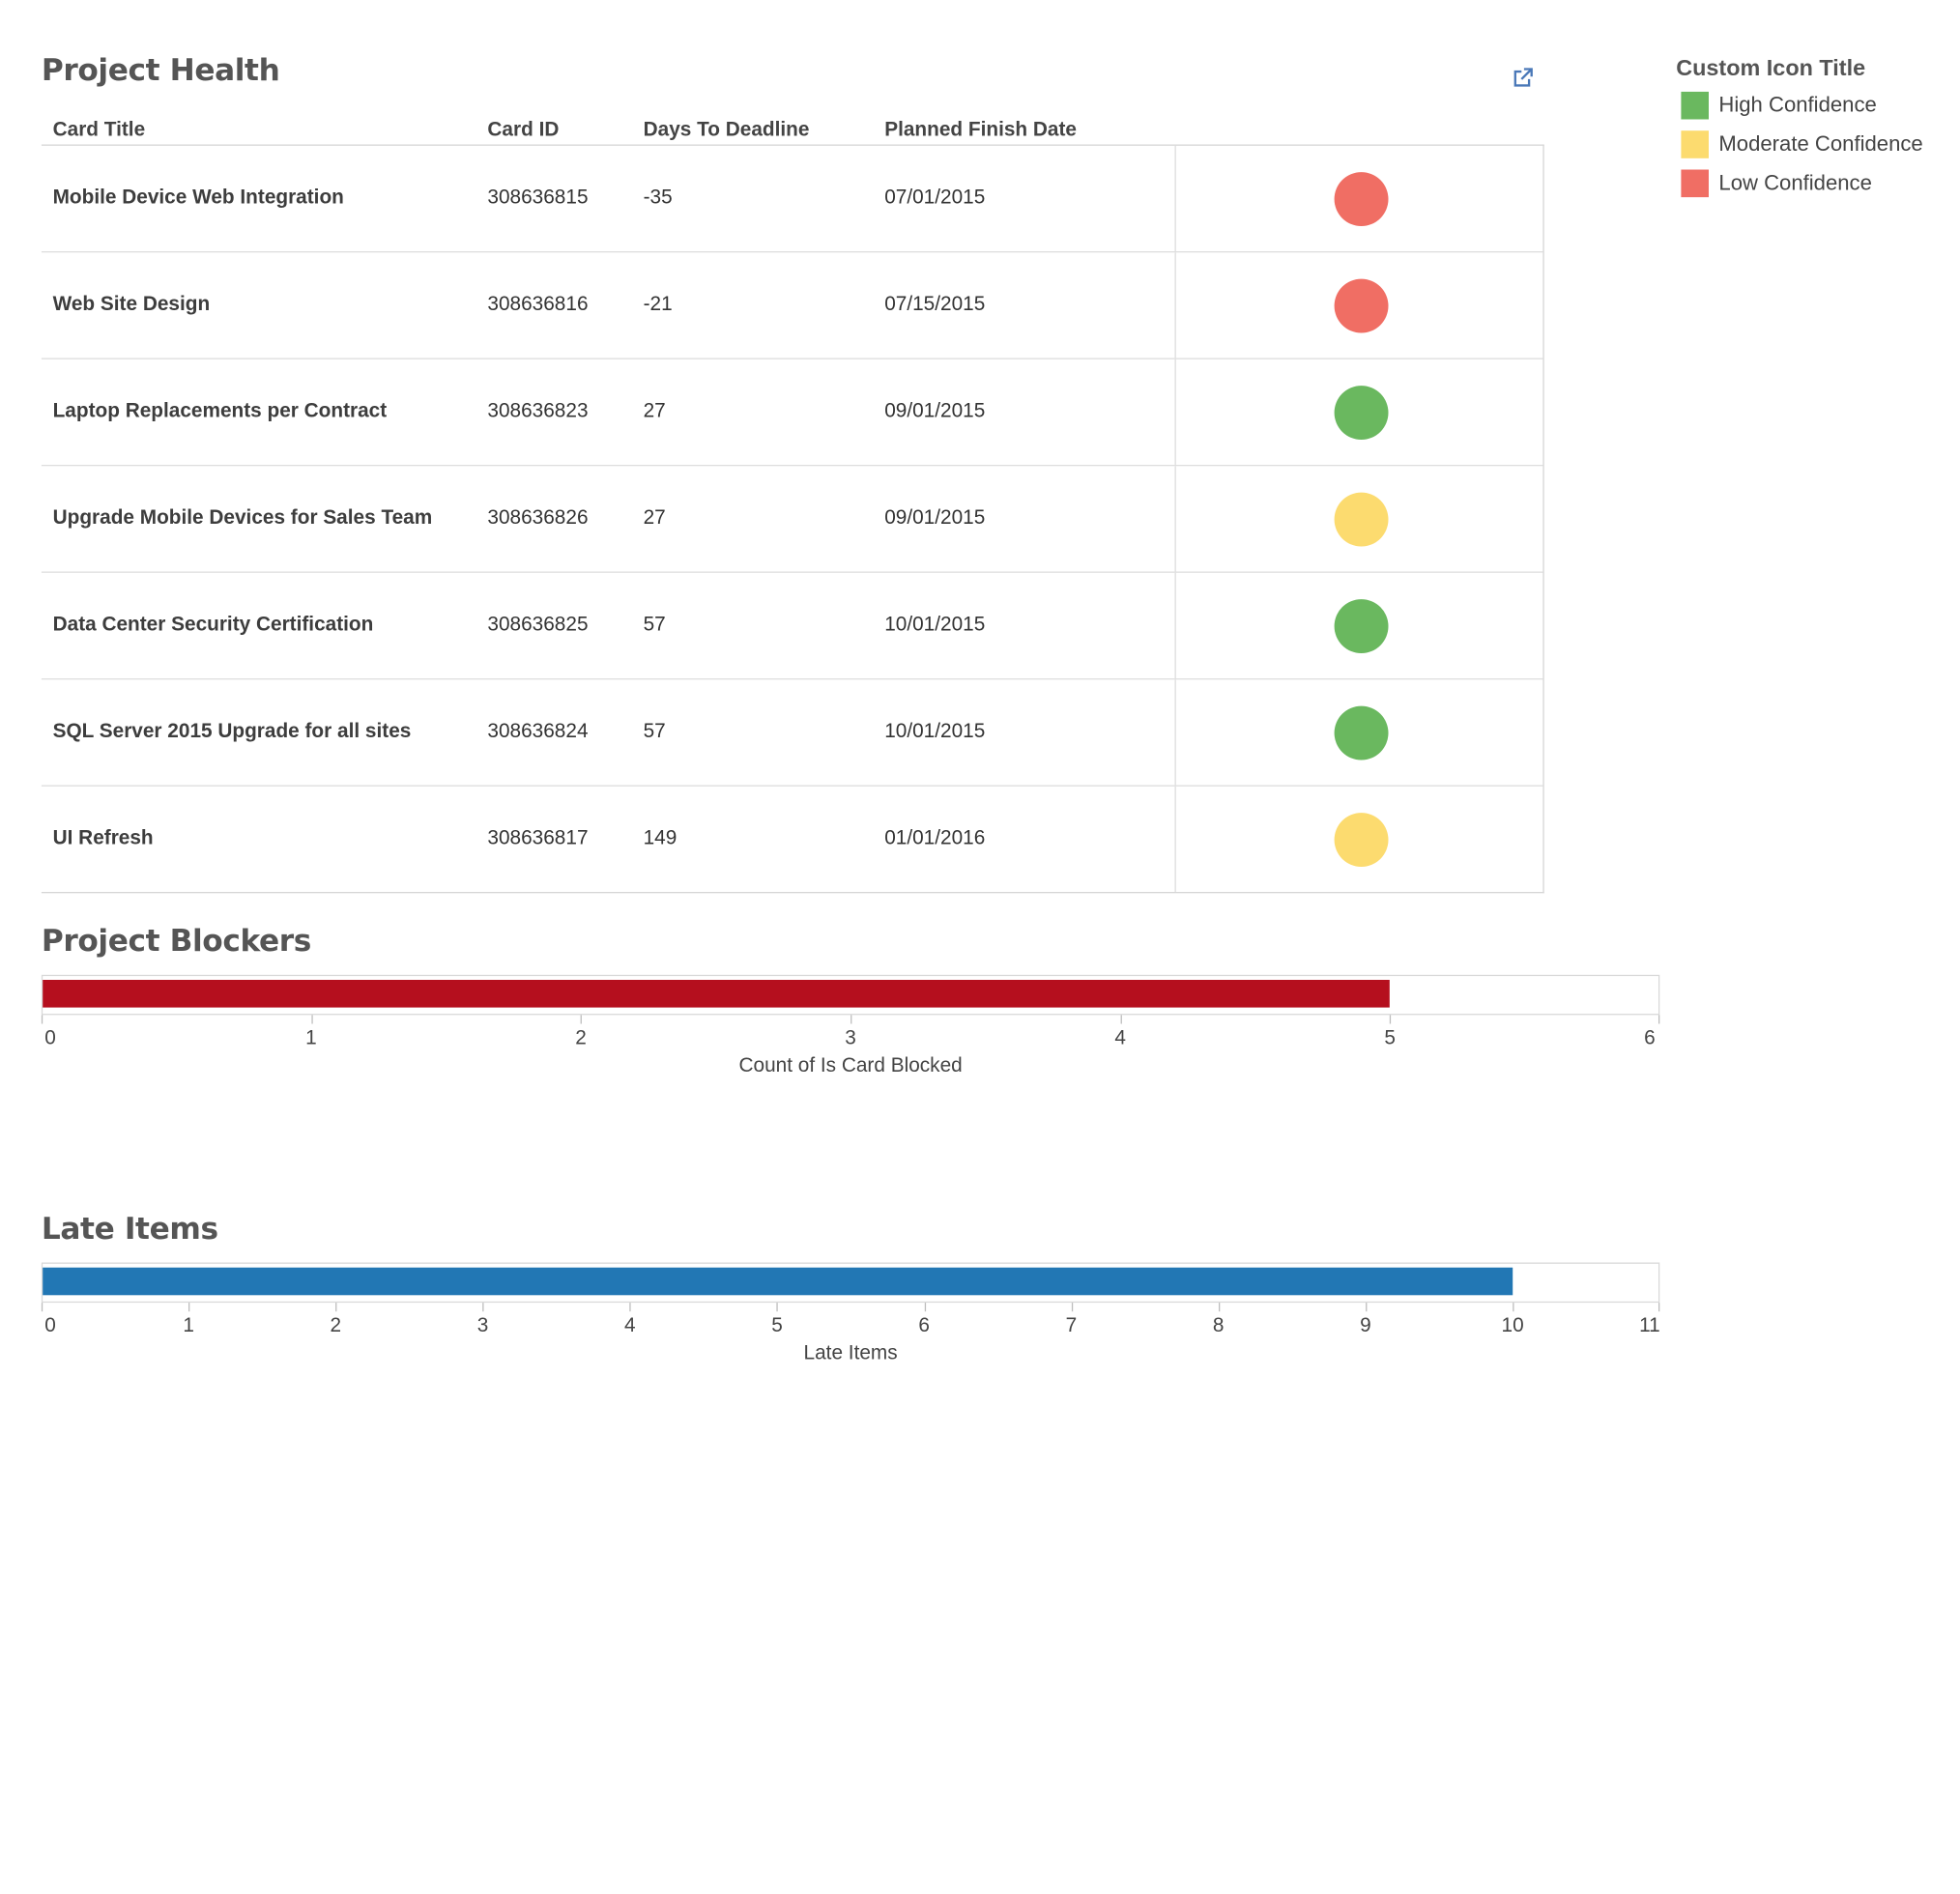 Image resolution: width=1960 pixels, height=1894 pixels. I want to click on cell-card-title: SQL Server 2015 Upgrade for all sites, so click(232, 732).